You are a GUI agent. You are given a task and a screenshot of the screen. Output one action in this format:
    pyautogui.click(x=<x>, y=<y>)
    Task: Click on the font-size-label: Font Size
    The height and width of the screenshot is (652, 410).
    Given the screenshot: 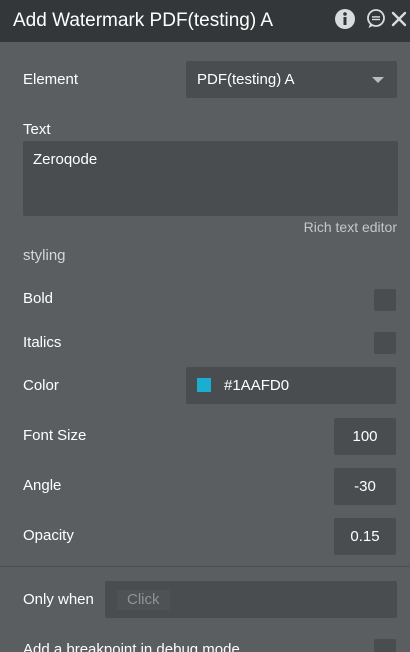 What is the action you would take?
    pyautogui.click(x=55, y=435)
    